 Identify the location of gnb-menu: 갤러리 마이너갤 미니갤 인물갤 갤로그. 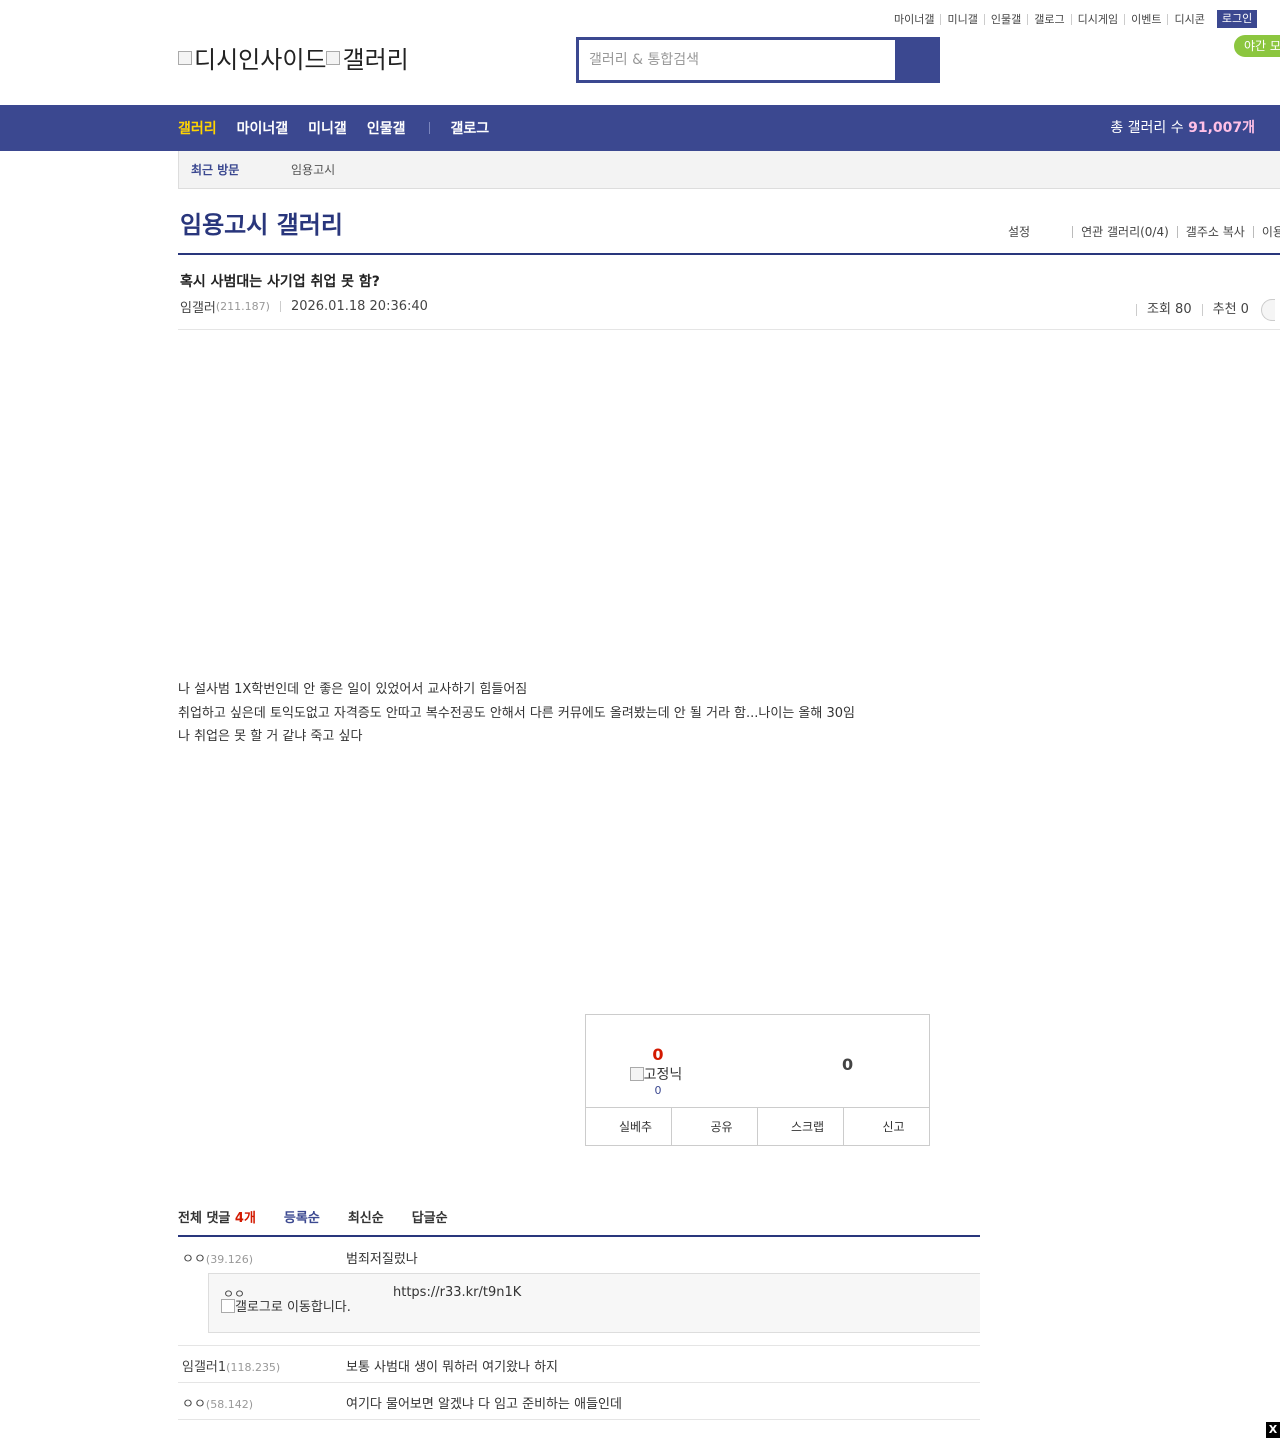
(343, 128).